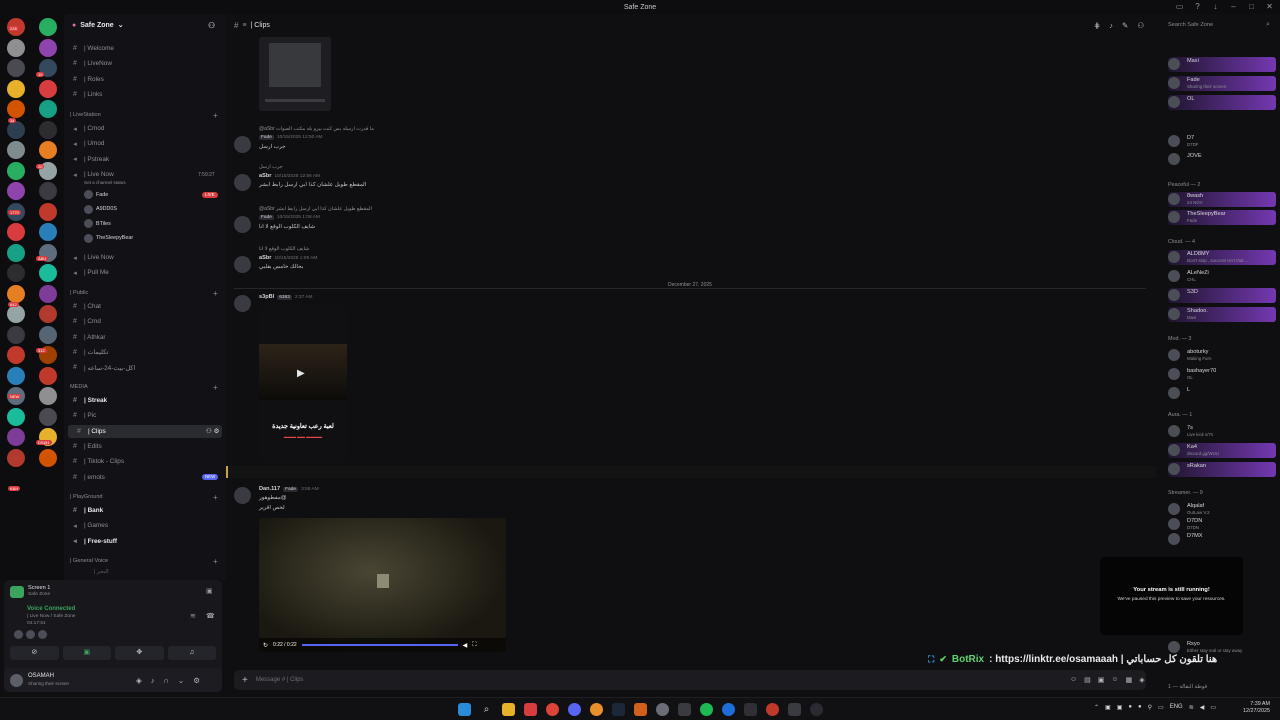 The width and height of the screenshot is (1280, 720). What do you see at coordinates (530, 709) in the screenshot?
I see `media-app-icon` at bounding box center [530, 709].